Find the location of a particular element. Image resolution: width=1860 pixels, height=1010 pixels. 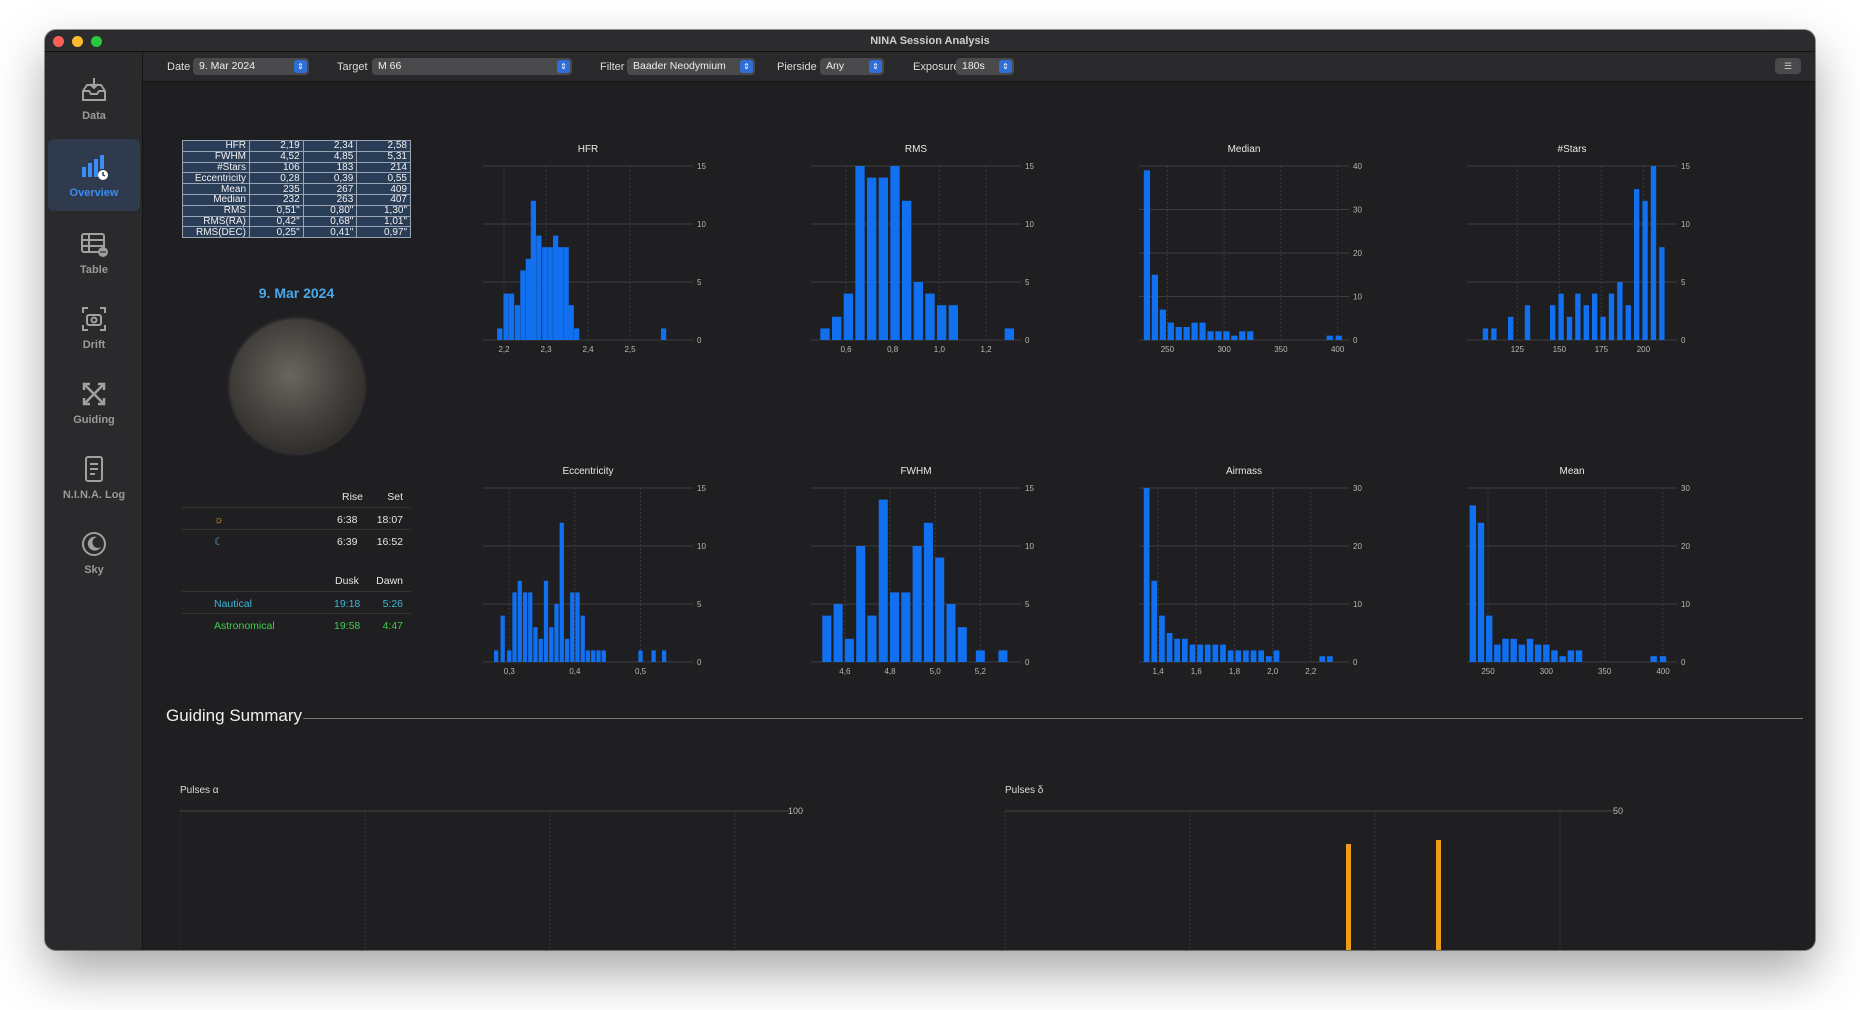

document-log-icon is located at coordinates (94, 469).